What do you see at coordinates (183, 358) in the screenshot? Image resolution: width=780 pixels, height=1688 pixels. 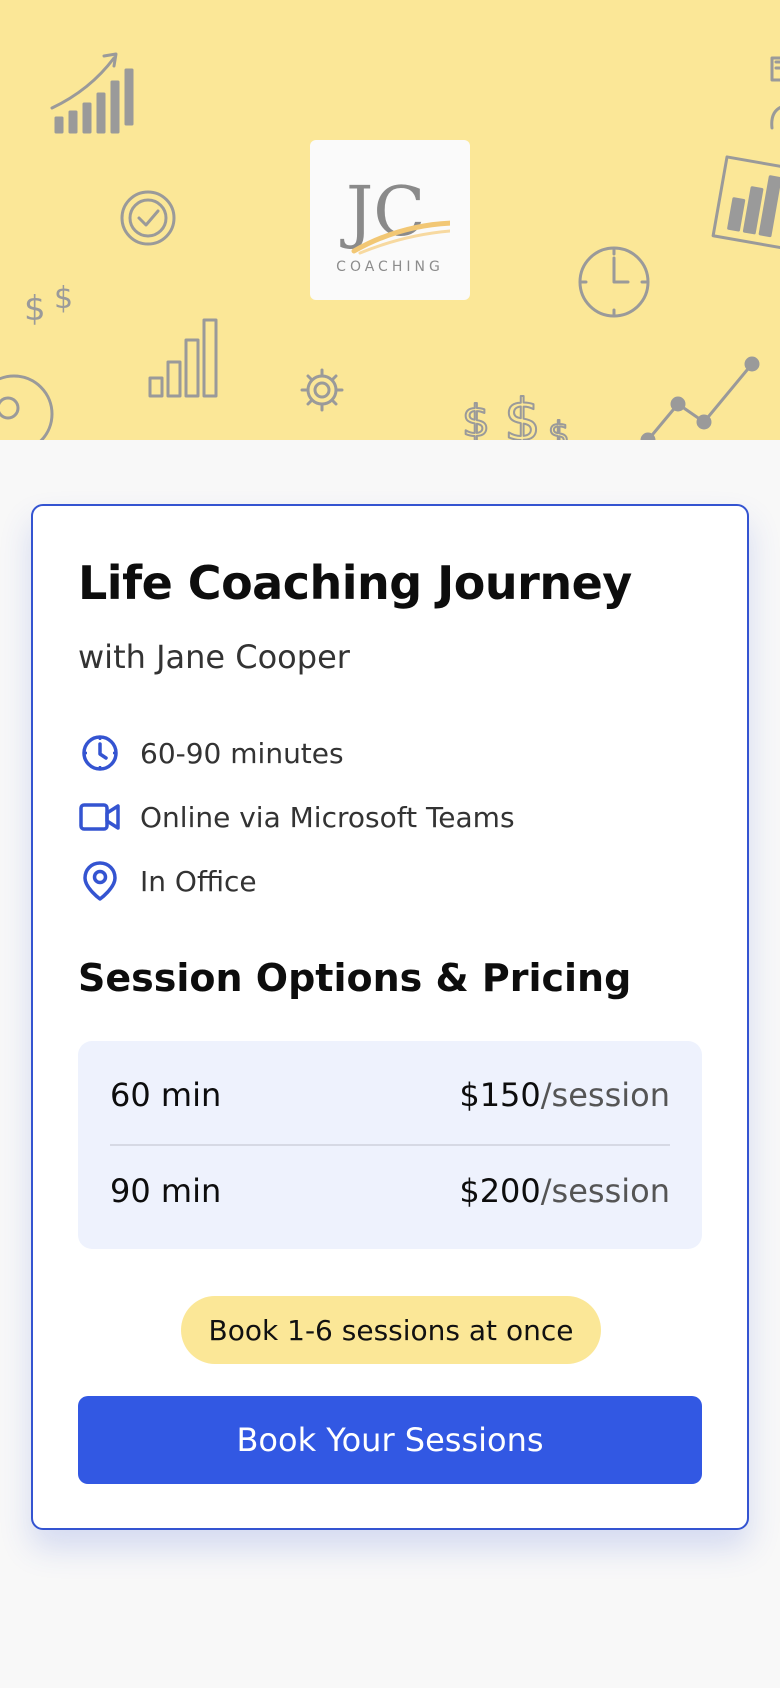 I see `bar-chart-icon` at bounding box center [183, 358].